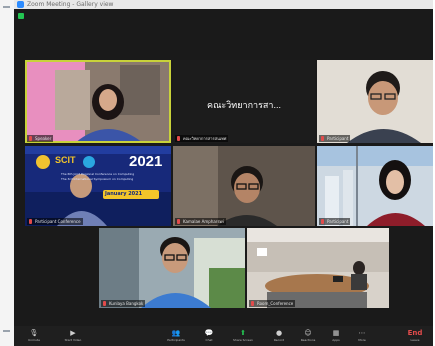  What do you see at coordinates (176, 333) in the screenshot?
I see `participants-icon: 👥` at bounding box center [176, 333].